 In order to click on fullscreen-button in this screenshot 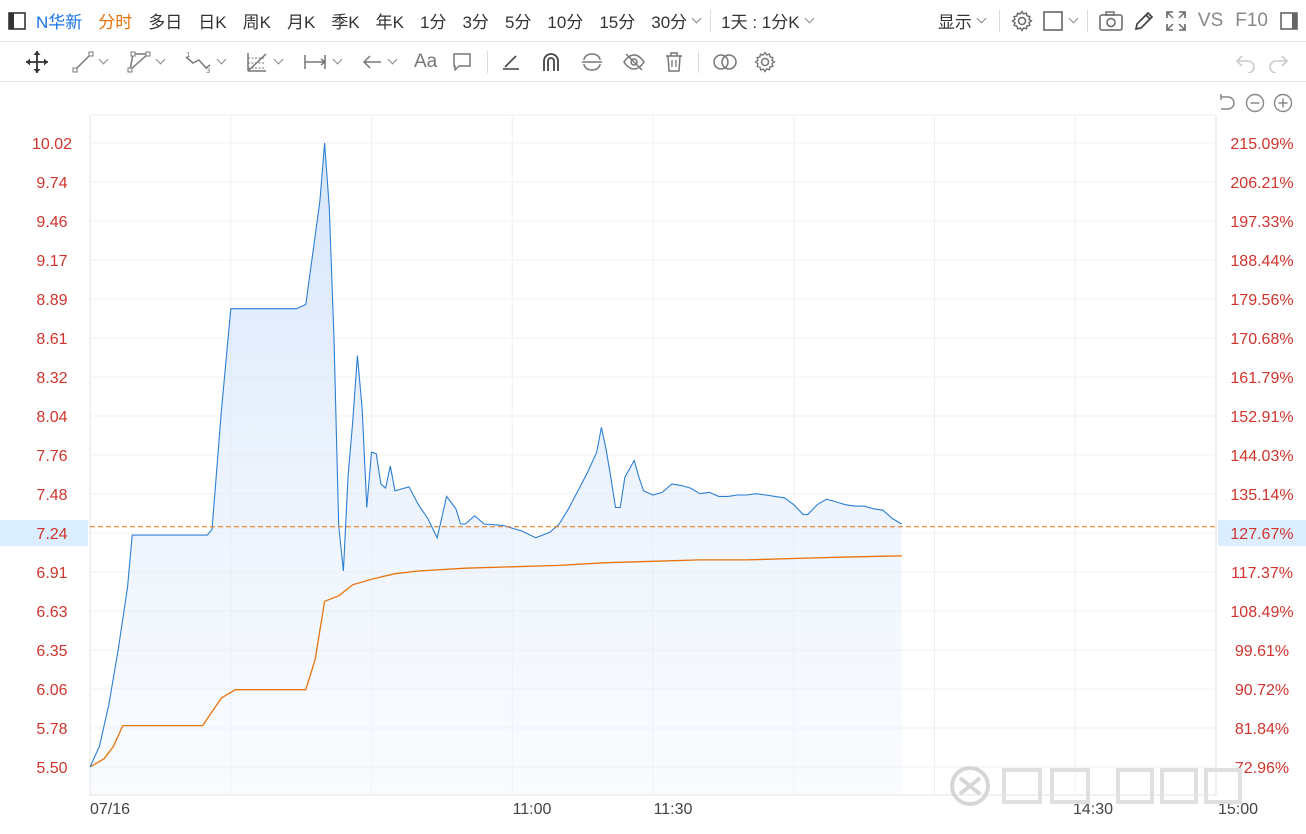, I will do `click(1176, 21)`.